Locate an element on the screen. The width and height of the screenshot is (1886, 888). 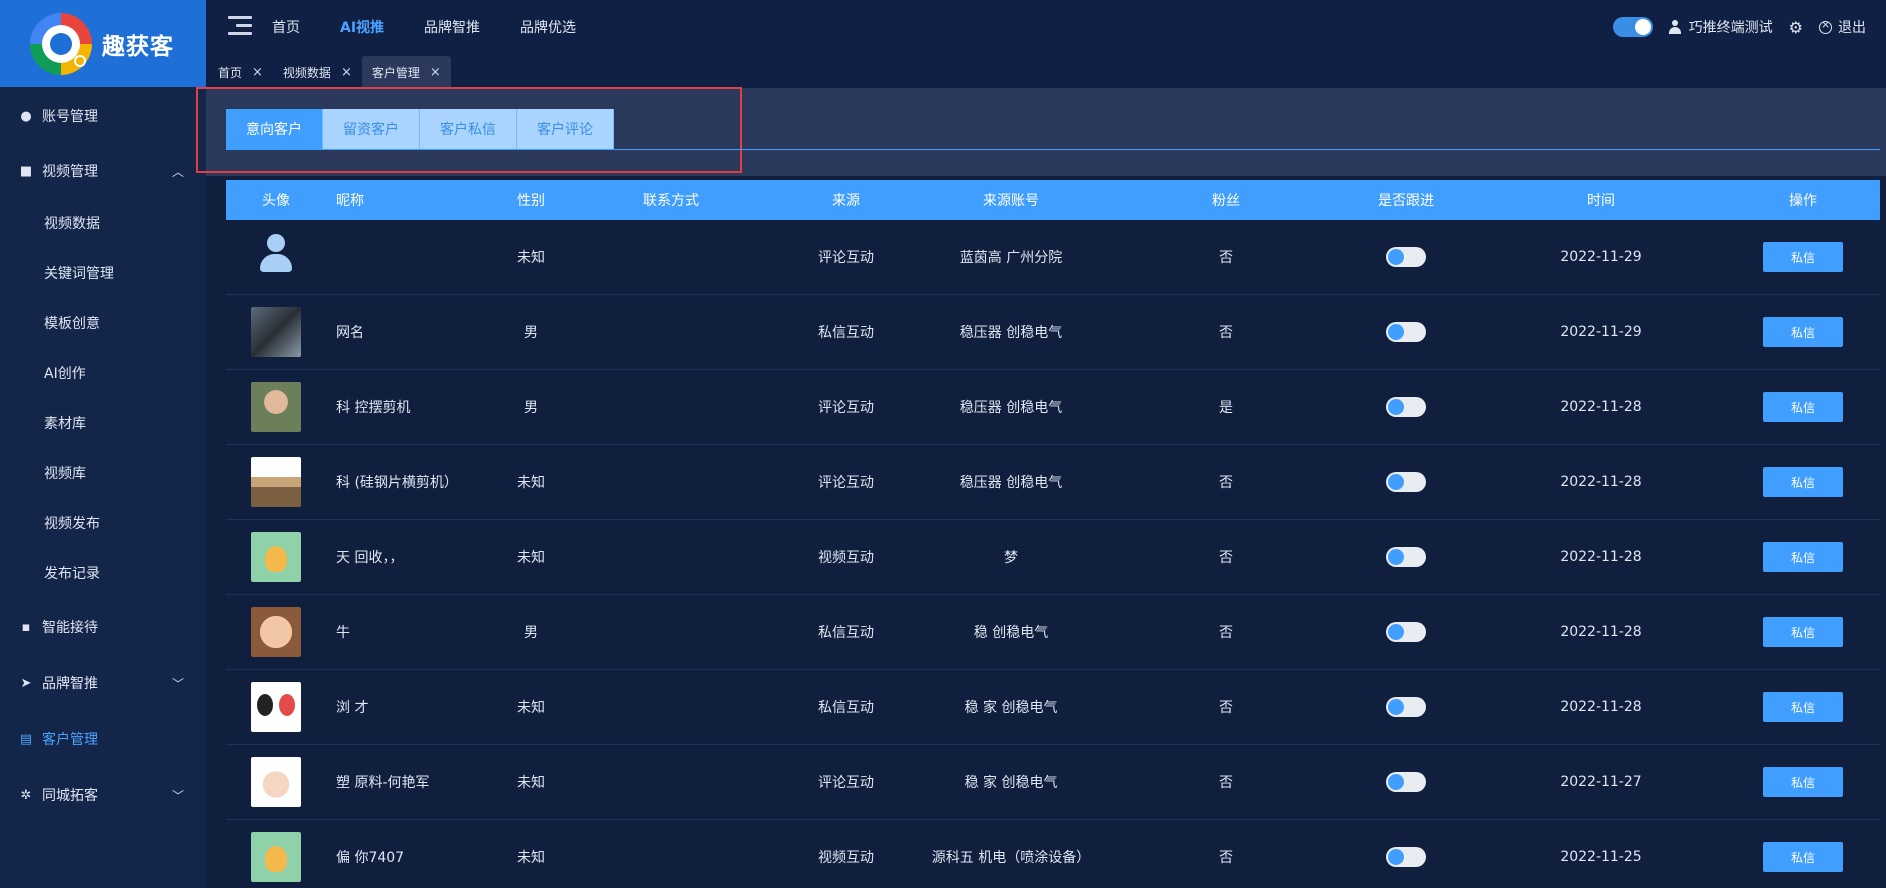
customer-tabs: 意向客户 留资客户 客户私信 客户评论 is located at coordinates (420, 129).